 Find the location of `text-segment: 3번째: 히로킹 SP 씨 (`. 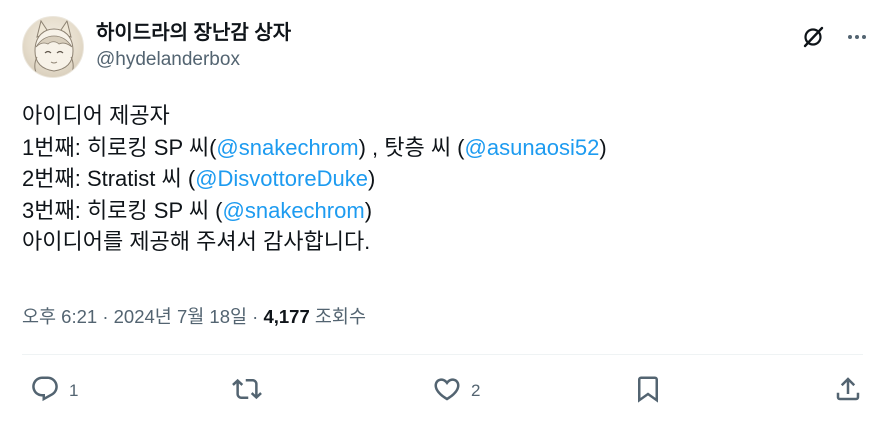

text-segment: 3번째: 히로킹 SP 씨 ( is located at coordinates (122, 210).